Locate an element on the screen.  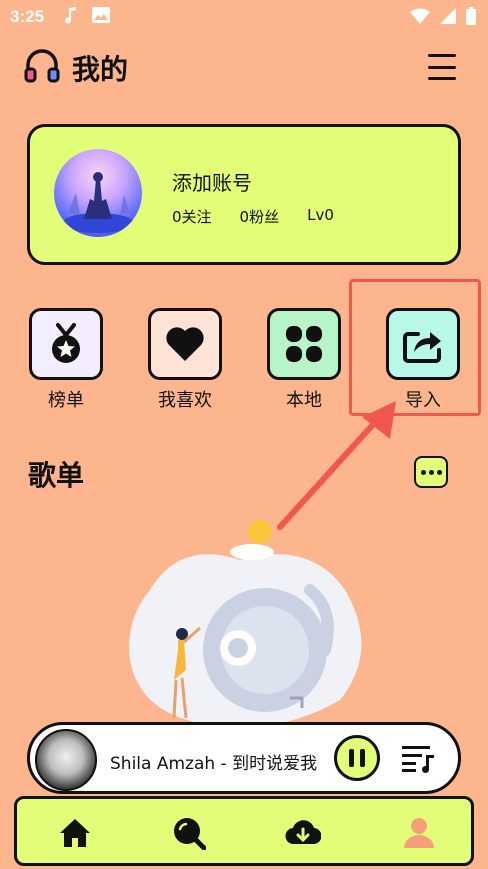
status-time: 3:25 is located at coordinates (27, 16).